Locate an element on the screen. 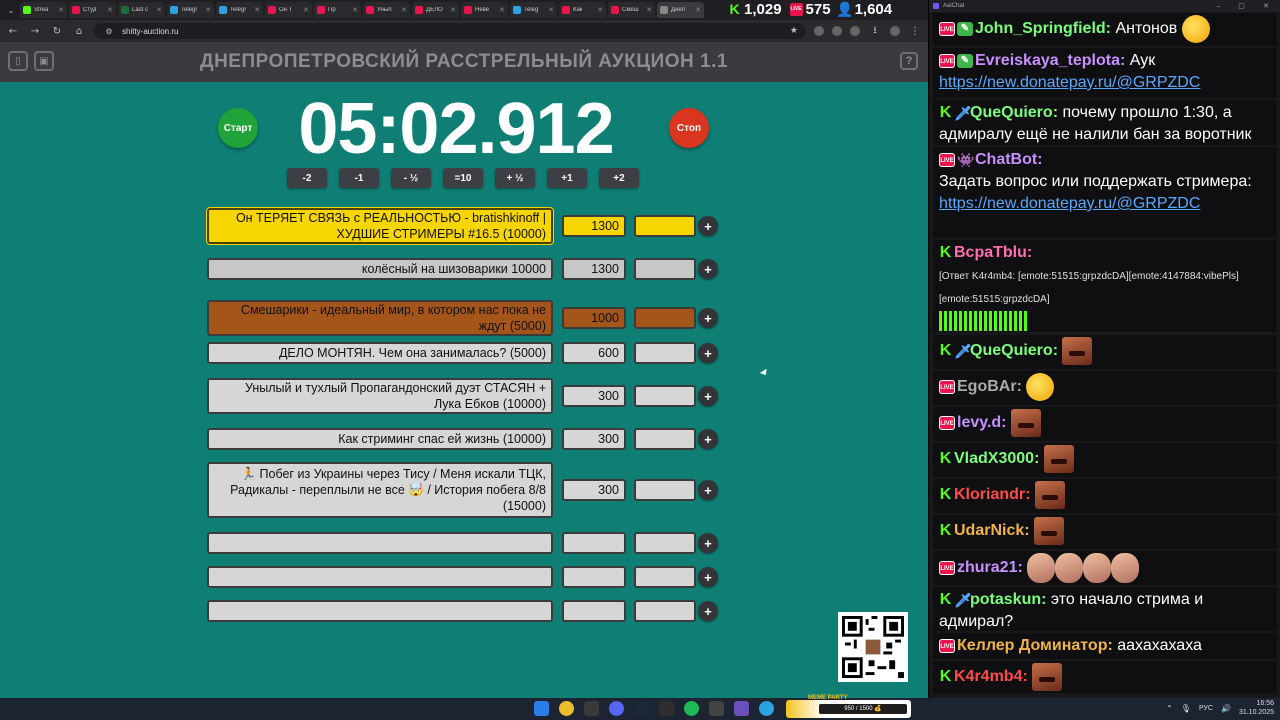 The height and width of the screenshot is (720, 1280). stop-button: Стоп is located at coordinates (689, 128).